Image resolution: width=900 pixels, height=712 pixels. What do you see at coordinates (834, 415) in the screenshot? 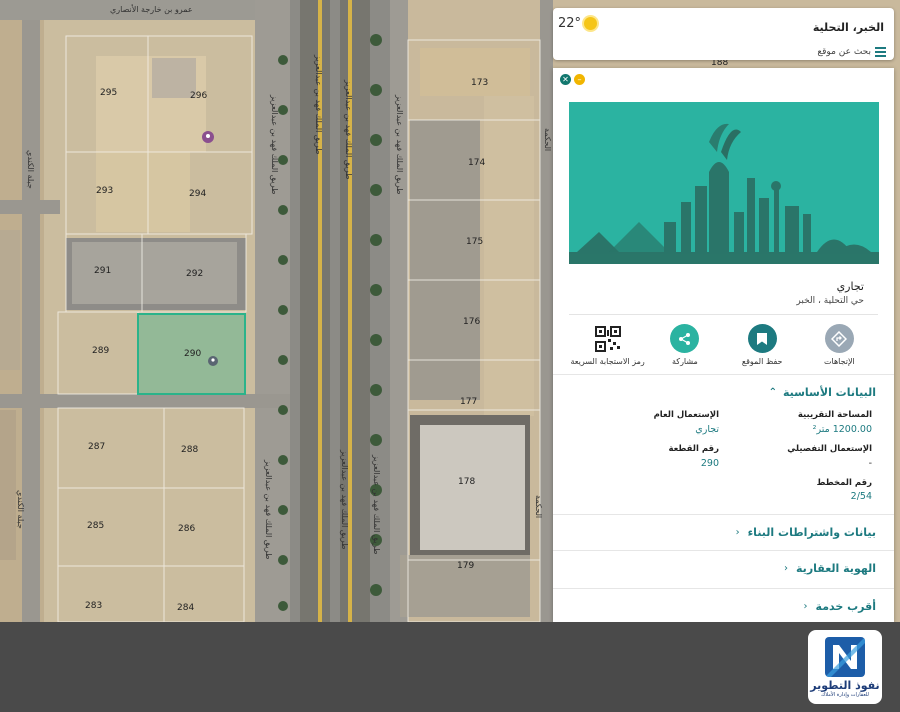
I see `approx-area-label: المساحة التقريبية` at bounding box center [834, 415].